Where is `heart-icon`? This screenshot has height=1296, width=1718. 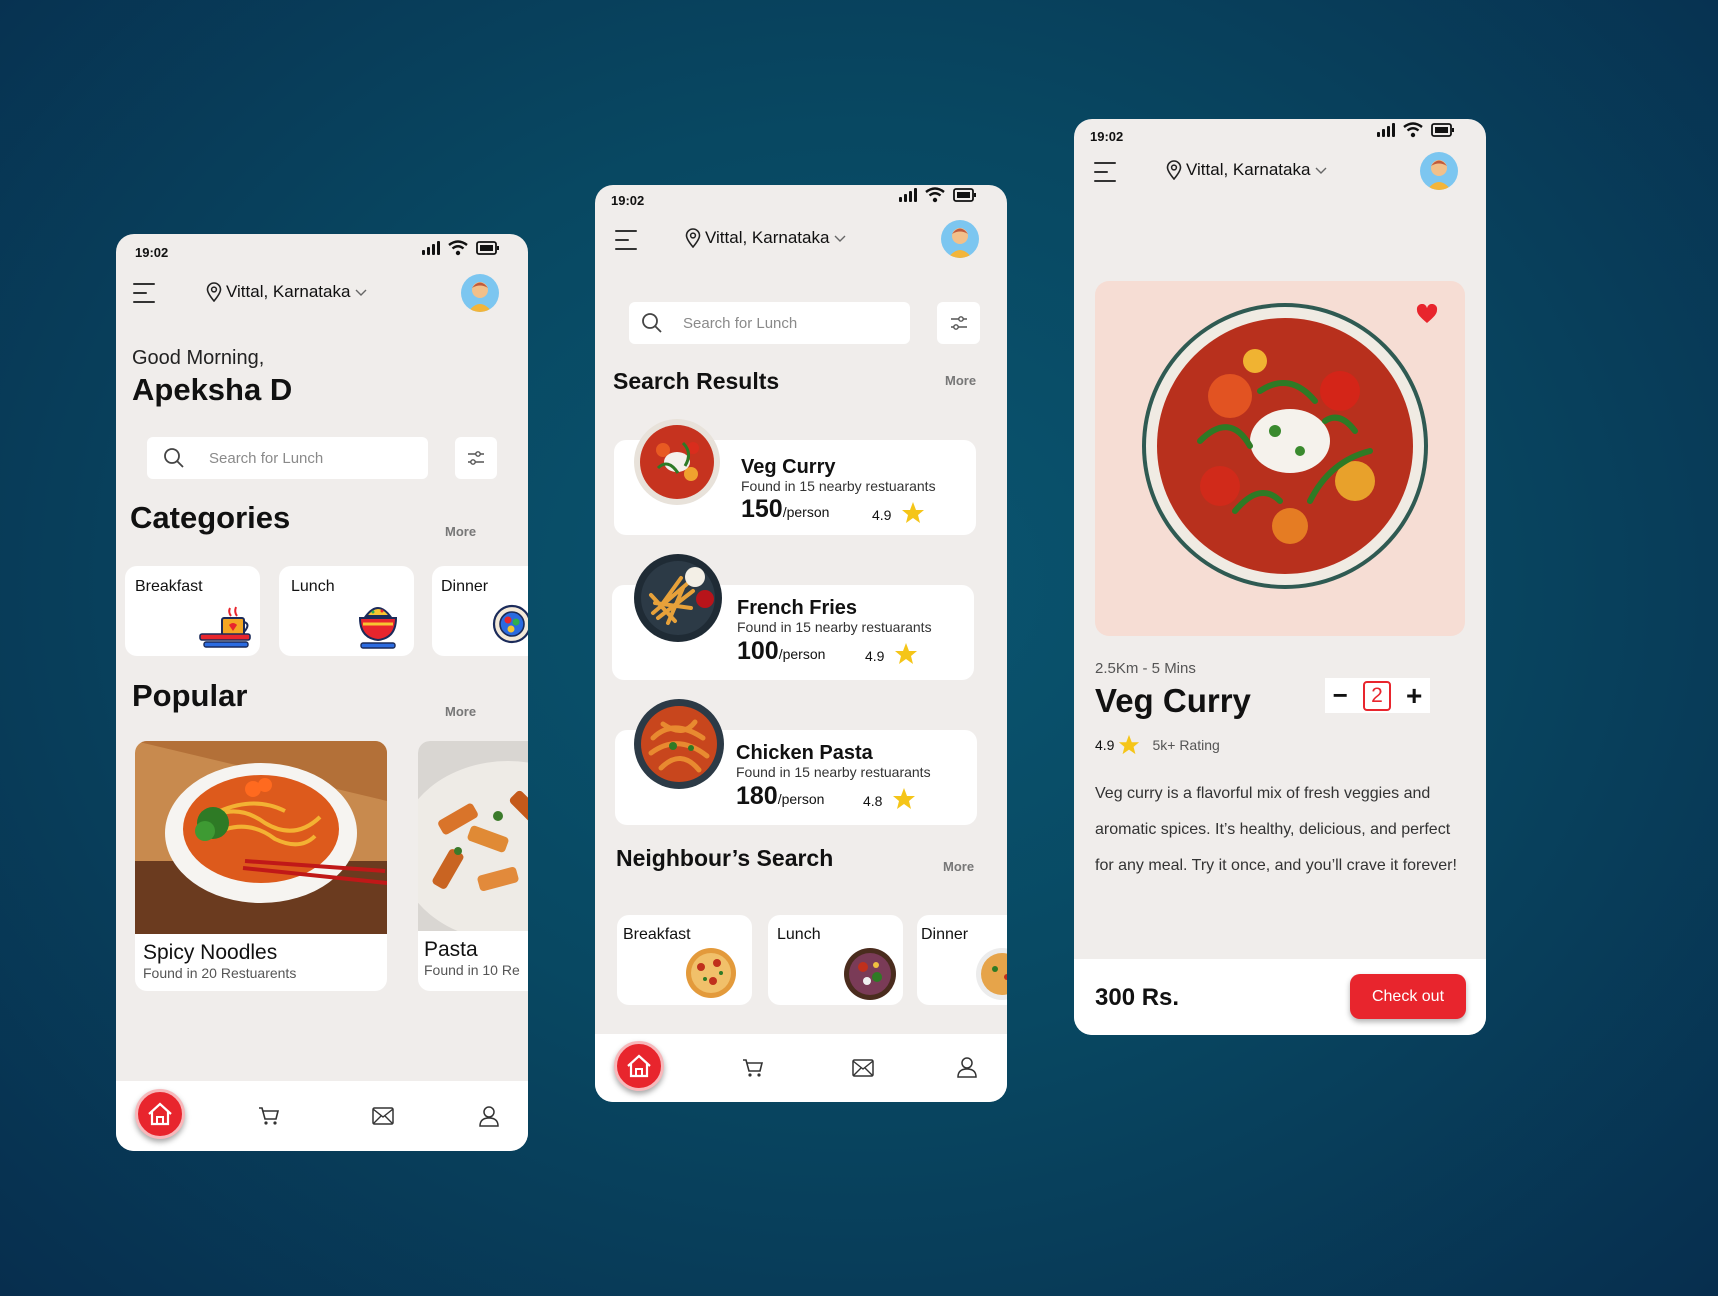 heart-icon is located at coordinates (1427, 314).